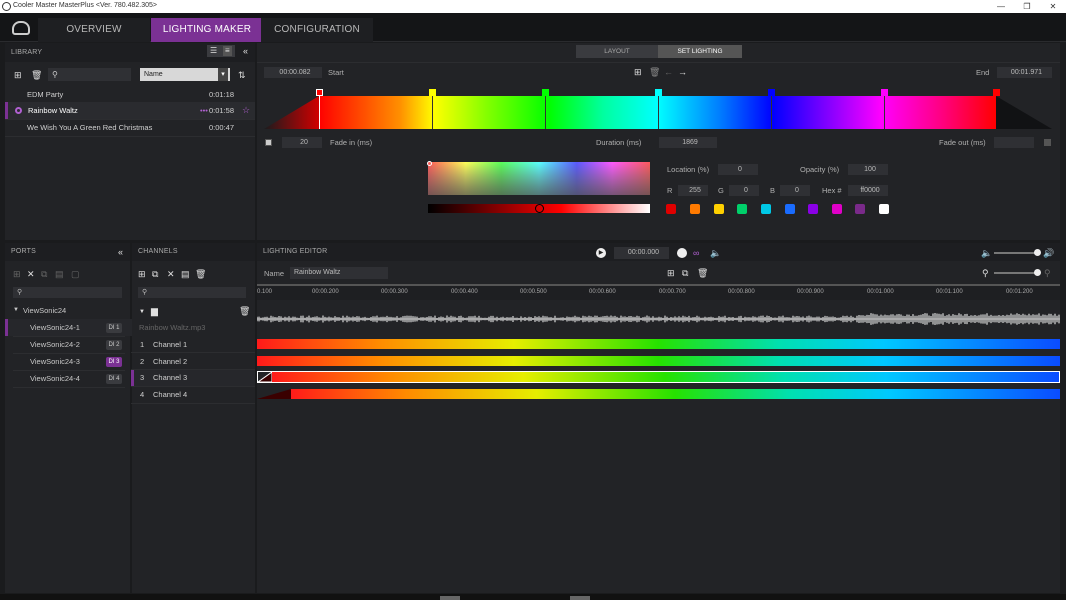 The image size is (1066, 600). Describe the element at coordinates (130, 94) in the screenshot. I see `library-item: EDM Party 0:01:18` at that location.